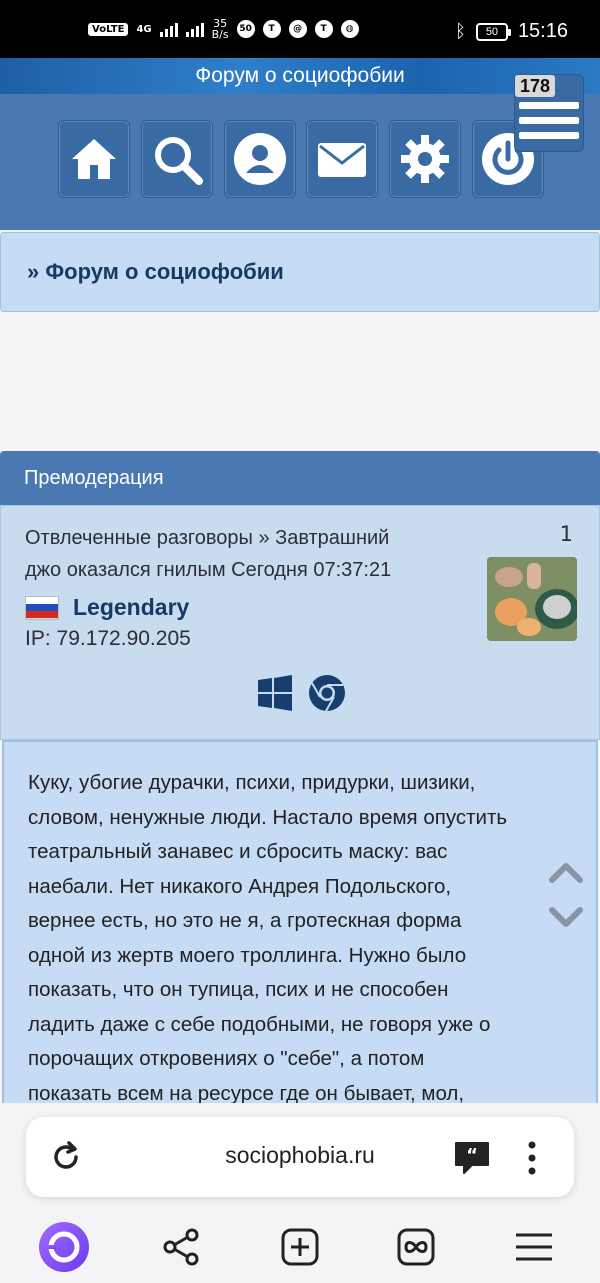 The image size is (600, 1283). I want to click on speed-unit: B/s, so click(220, 34).